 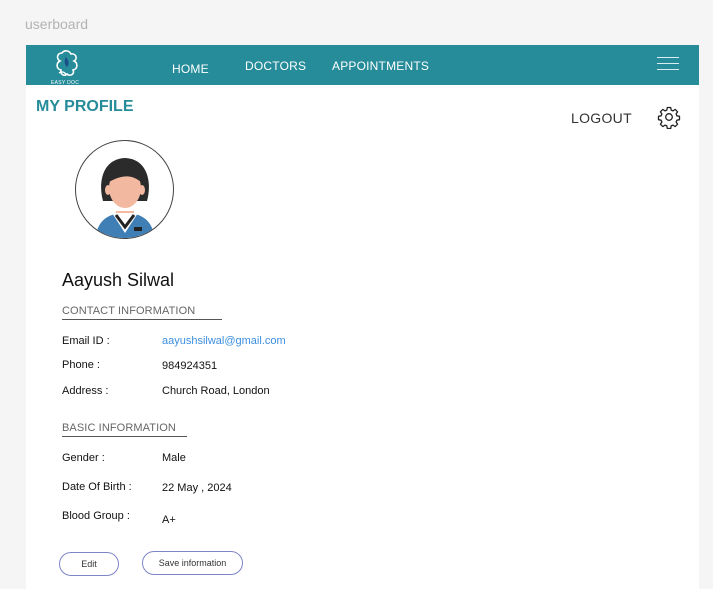 I want to click on page-title: MY PROFILE, so click(x=85, y=106).